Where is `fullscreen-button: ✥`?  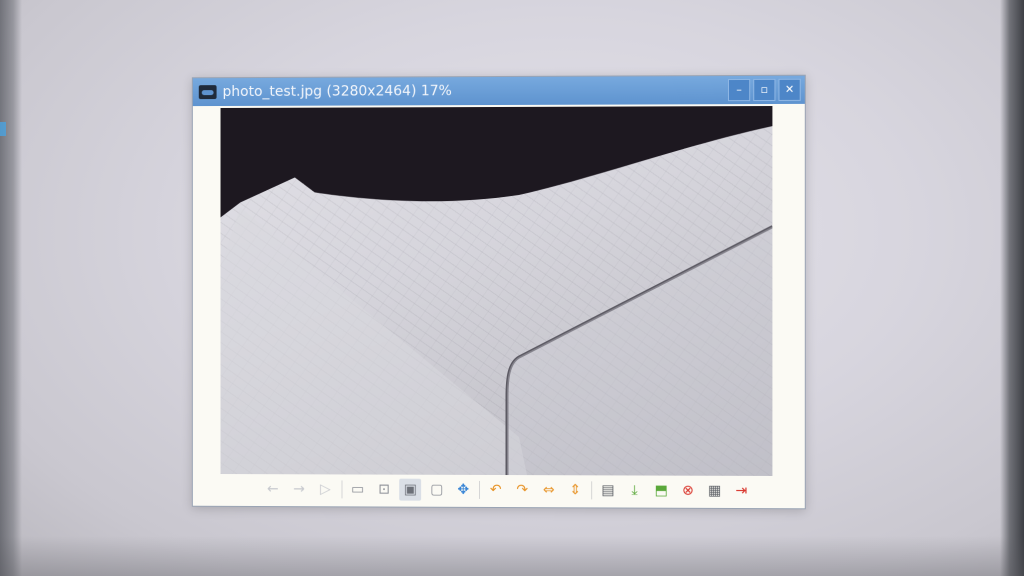 fullscreen-button: ✥ is located at coordinates (463, 490).